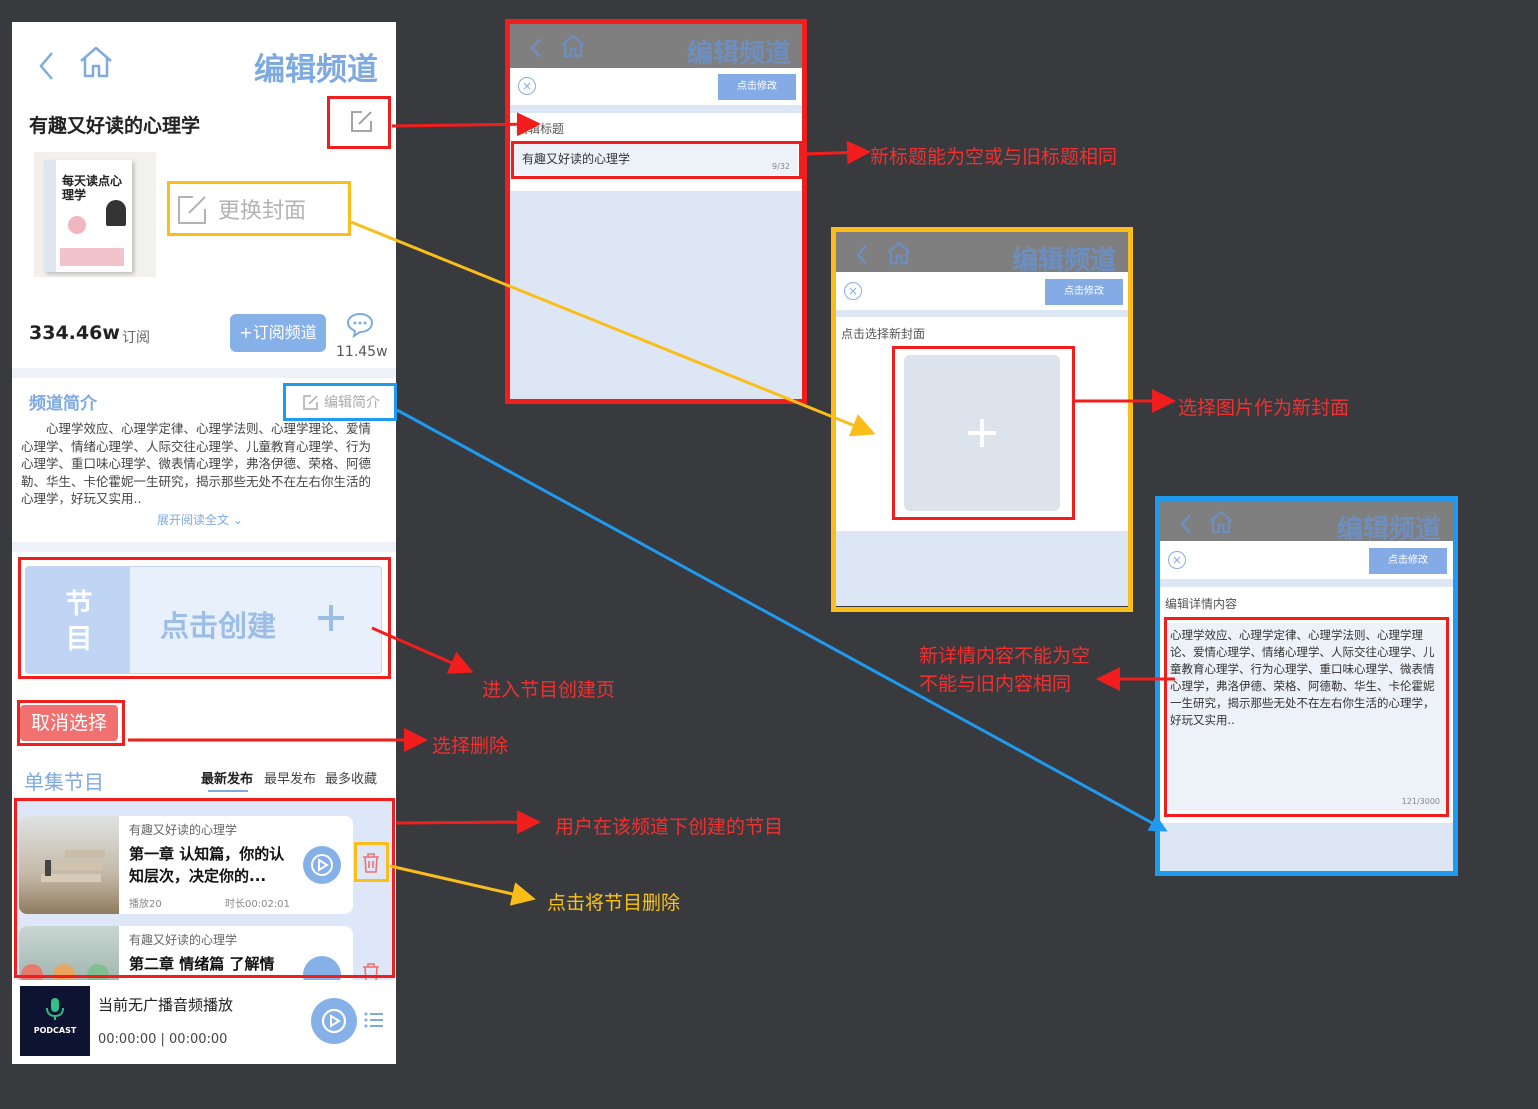 The width and height of the screenshot is (1538, 1109). I want to click on arrow-title-rule, so click(837, 152).